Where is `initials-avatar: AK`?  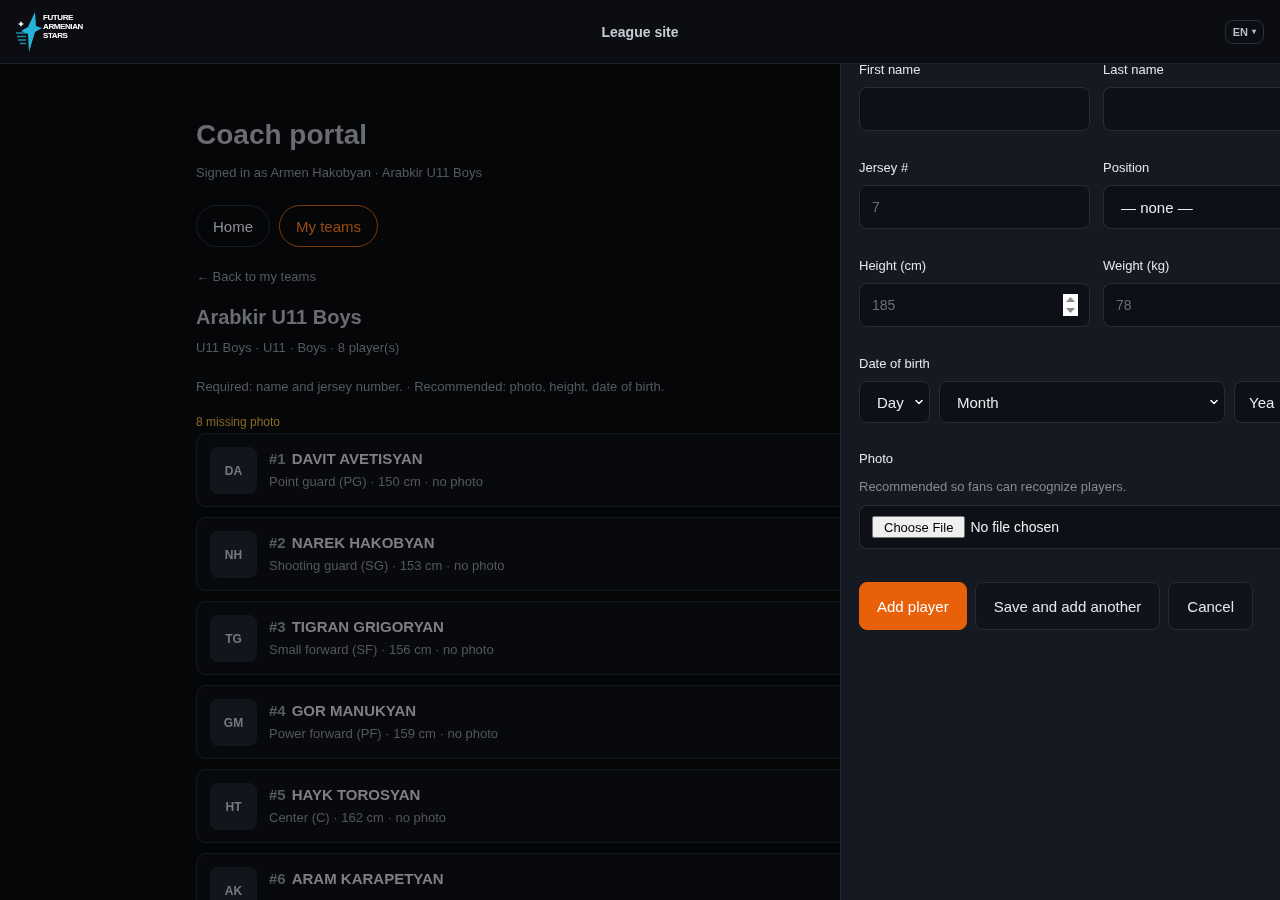 initials-avatar: AK is located at coordinates (233, 883).